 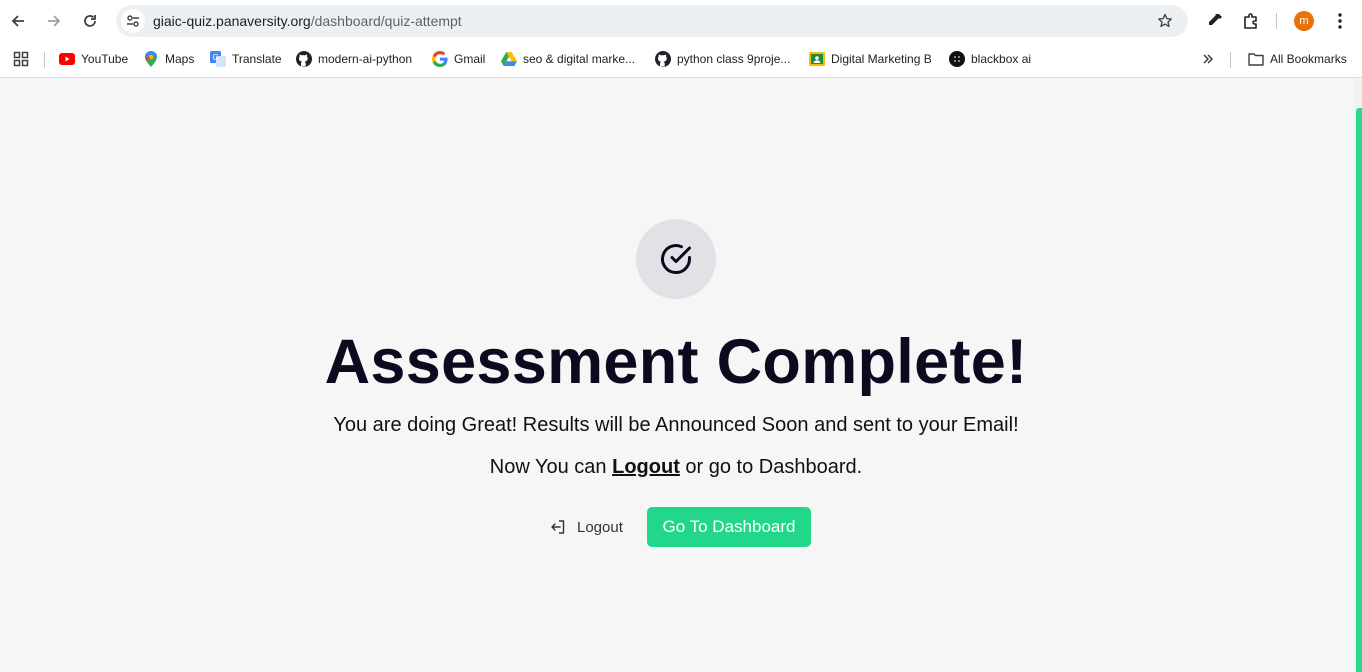 What do you see at coordinates (1304, 21) in the screenshot?
I see `profile-avatar: m` at bounding box center [1304, 21].